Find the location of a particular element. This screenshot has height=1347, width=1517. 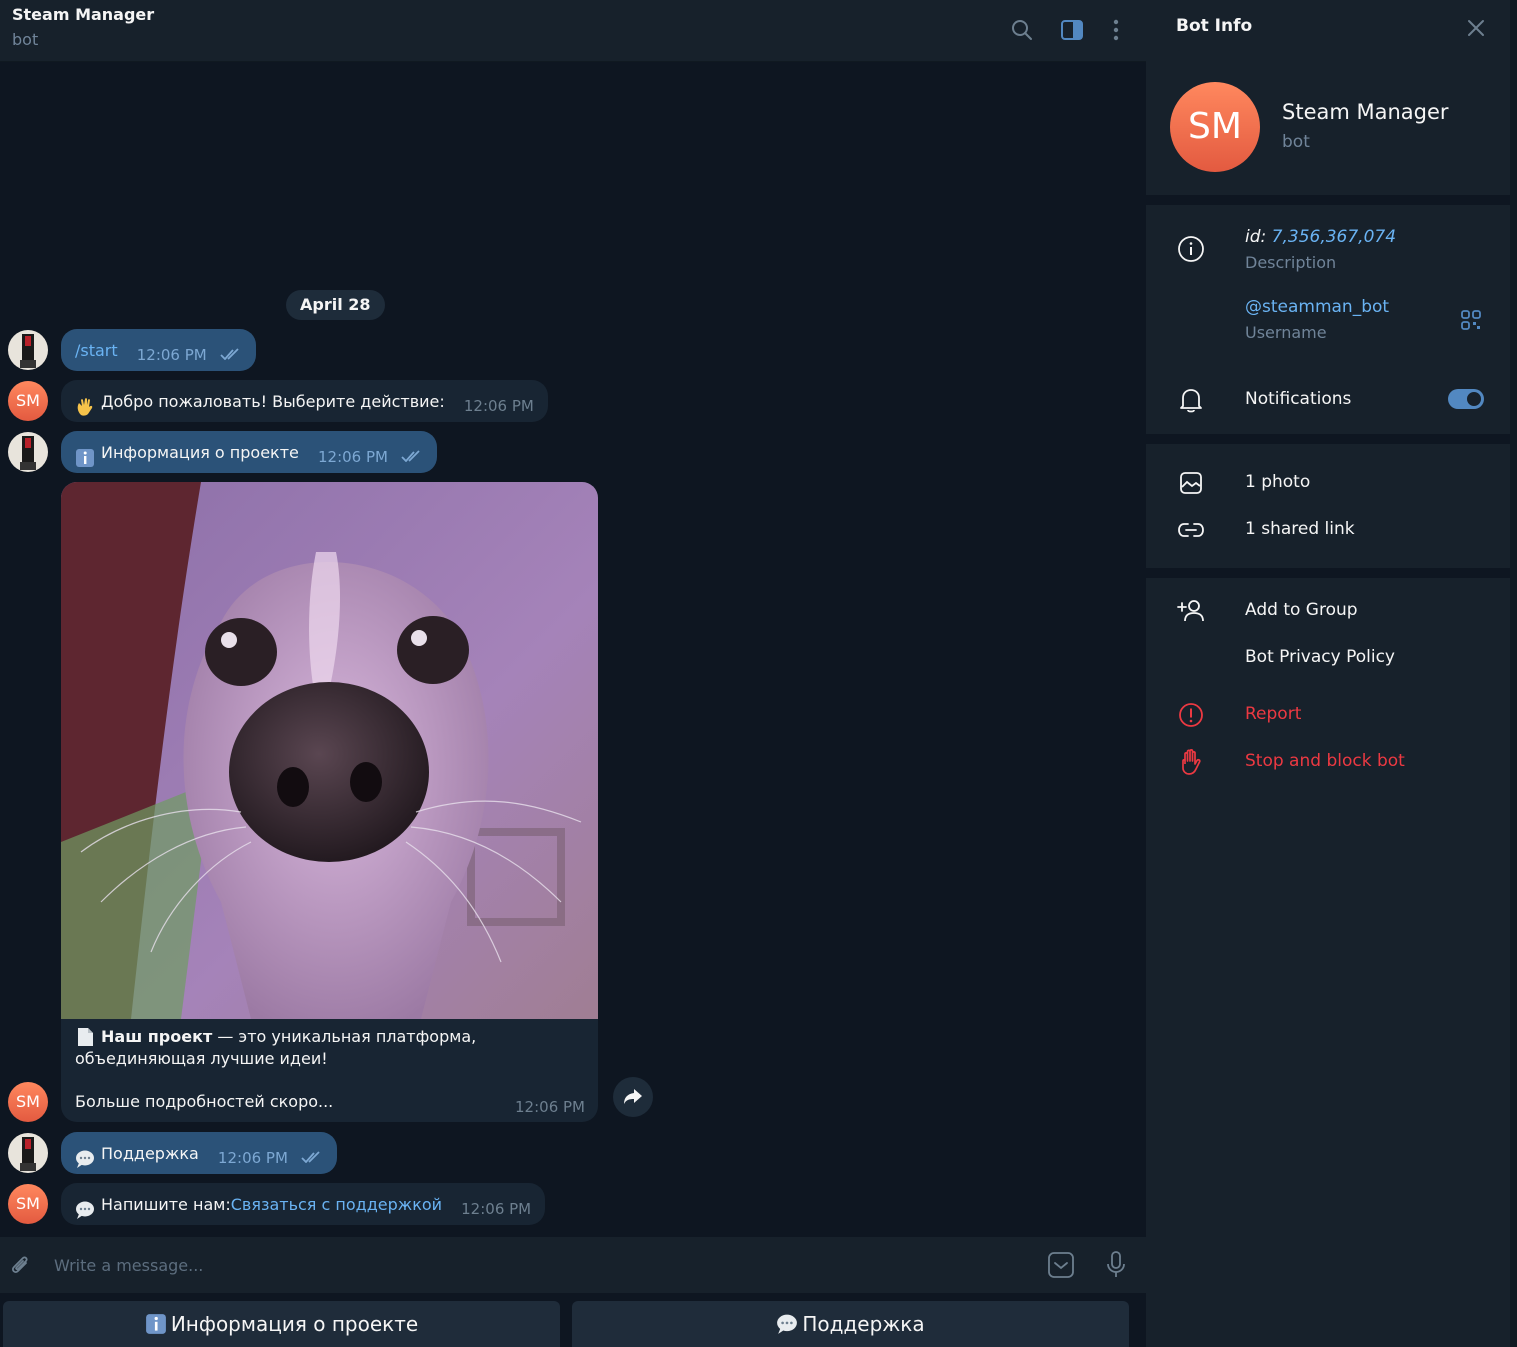

message-bubble-out: Информация о проекте 12:06 PM is located at coordinates (249, 452).